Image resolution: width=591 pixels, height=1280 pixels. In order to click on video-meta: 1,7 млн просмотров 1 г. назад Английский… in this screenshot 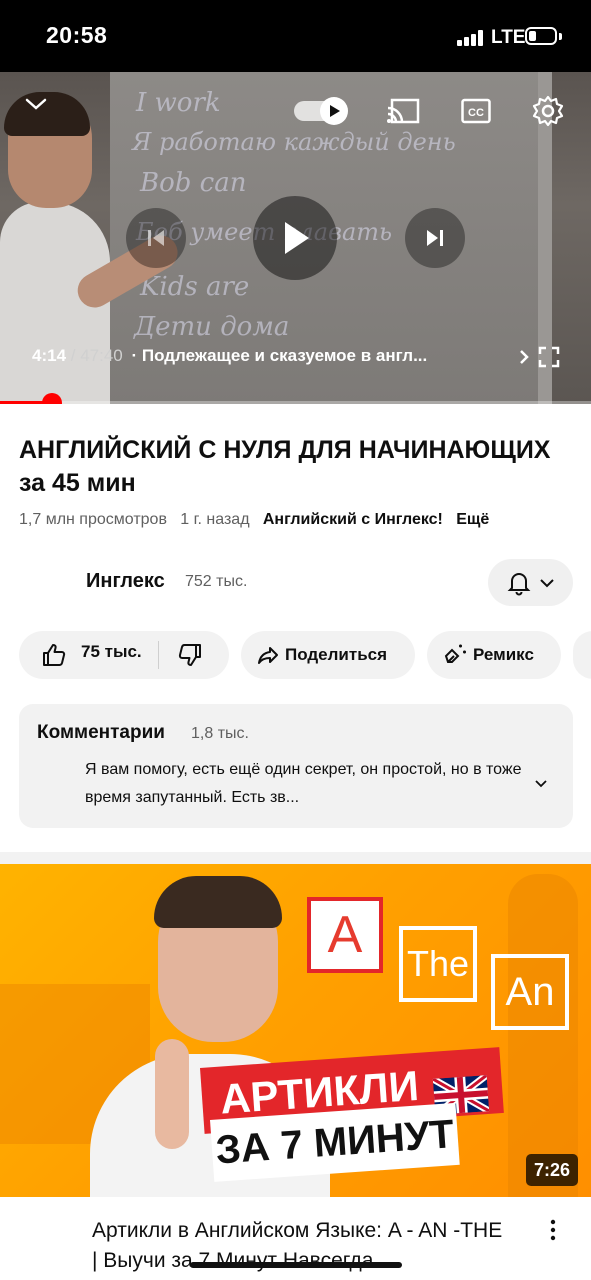, I will do `click(254, 520)`.